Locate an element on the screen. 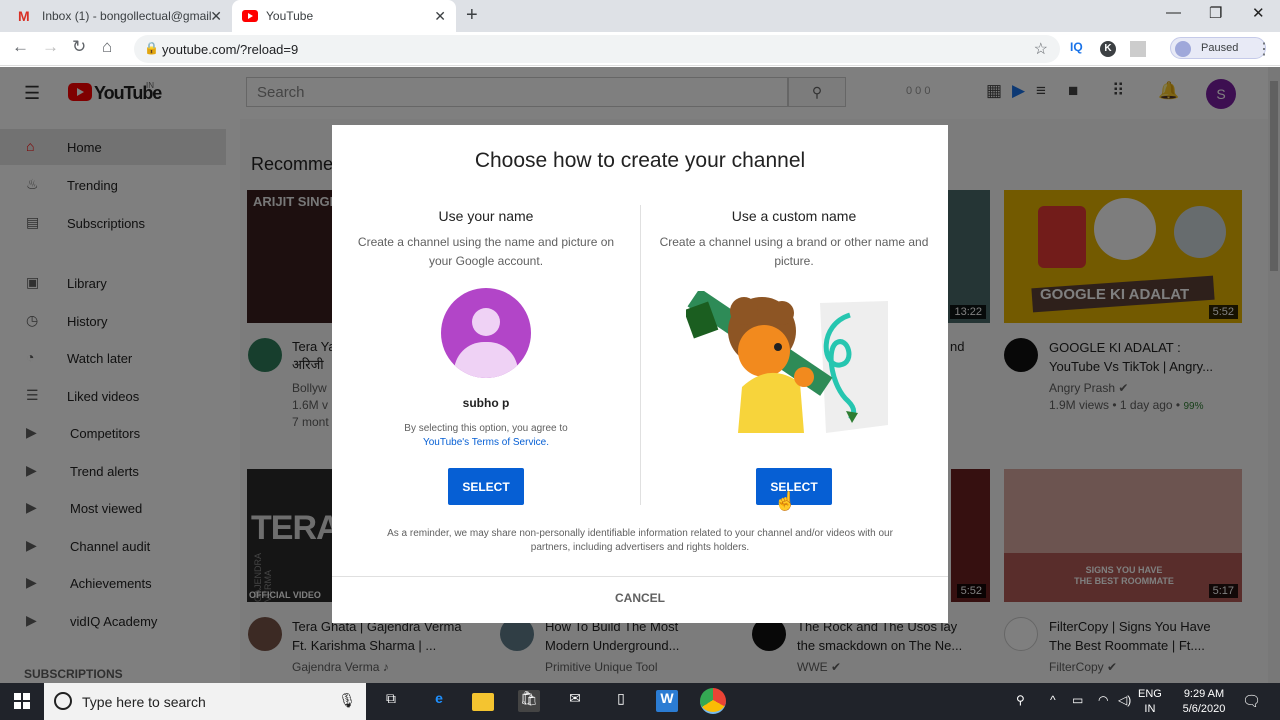  minimize-icon: — is located at coordinates (1173, 12).